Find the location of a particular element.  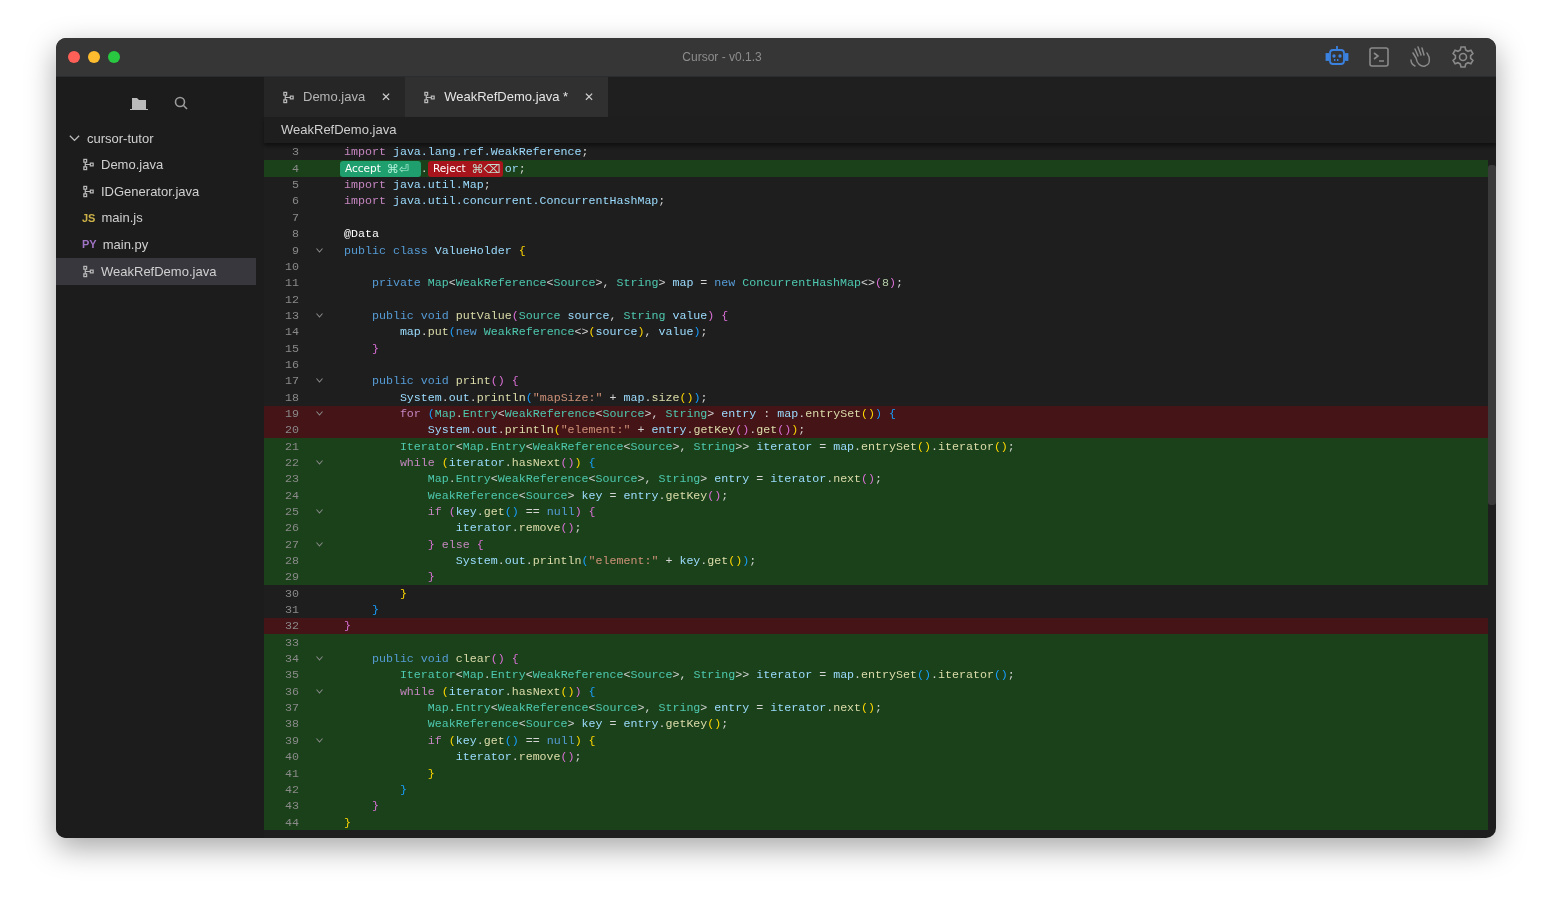

line-number: 13 is located at coordinates (291, 315).